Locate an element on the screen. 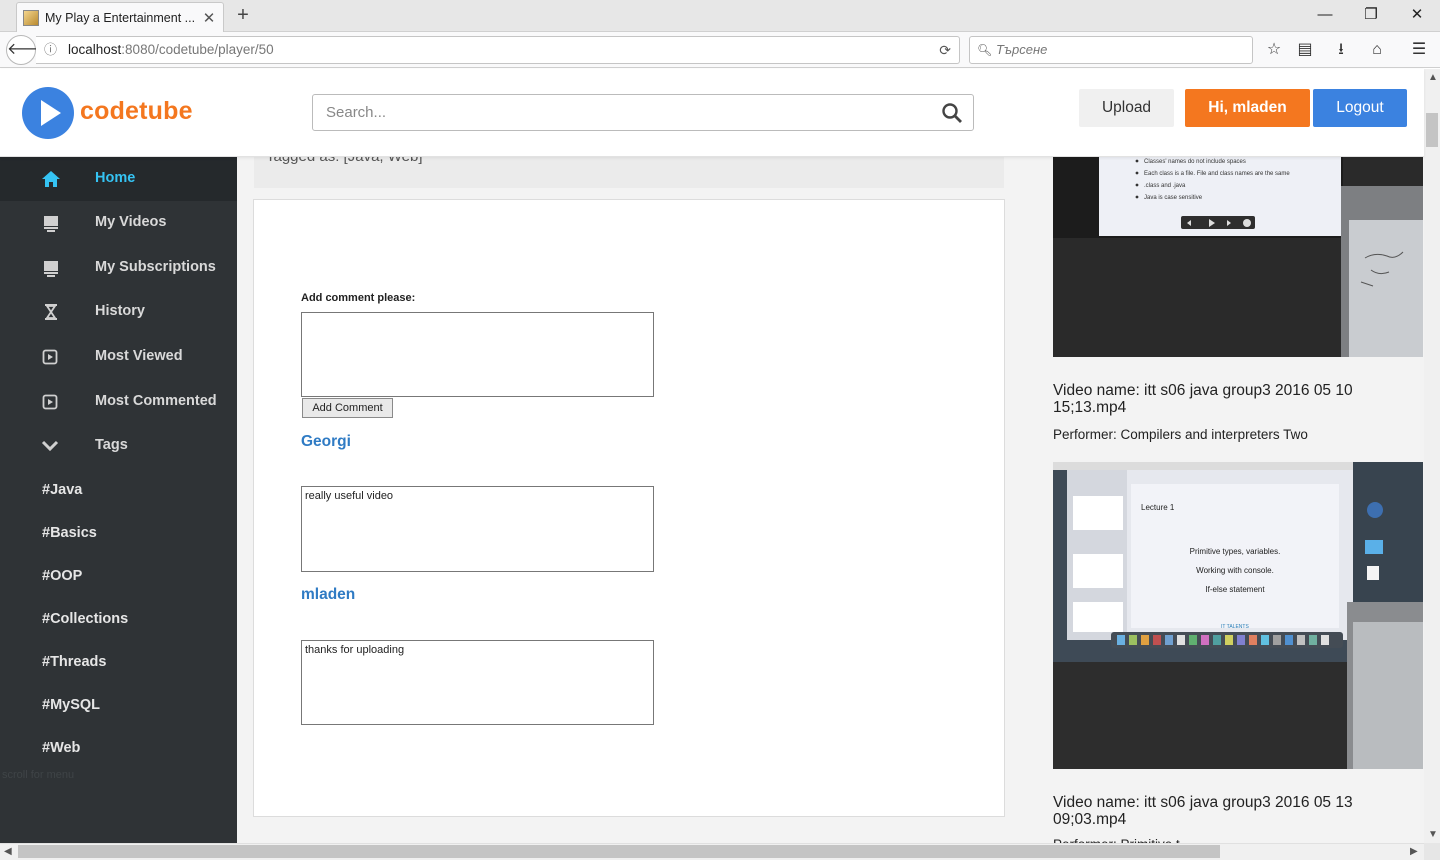 The height and width of the screenshot is (860, 1440). back-button: 🡐 is located at coordinates (28, 50).